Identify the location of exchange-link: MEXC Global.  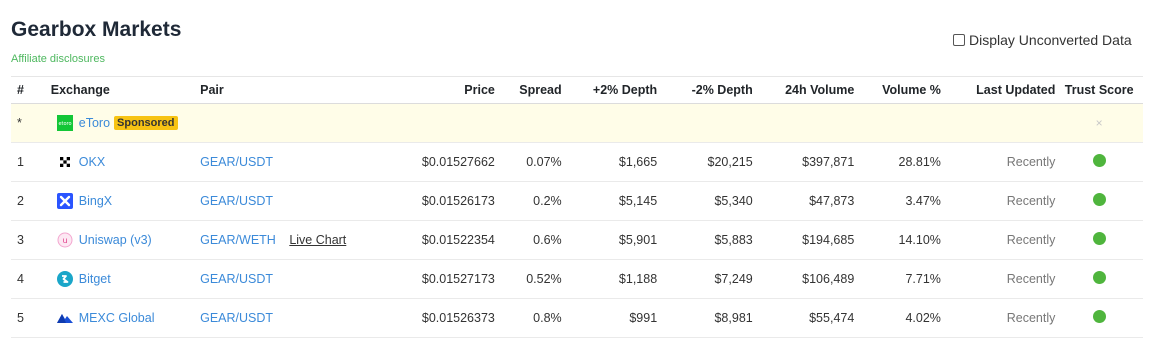
(117, 318).